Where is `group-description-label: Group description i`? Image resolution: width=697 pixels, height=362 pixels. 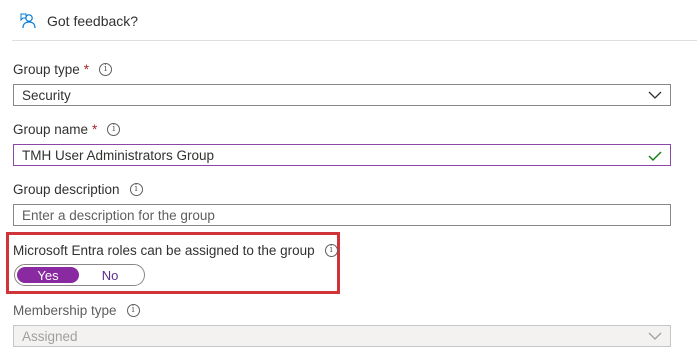
group-description-label: Group description i is located at coordinates (78, 189).